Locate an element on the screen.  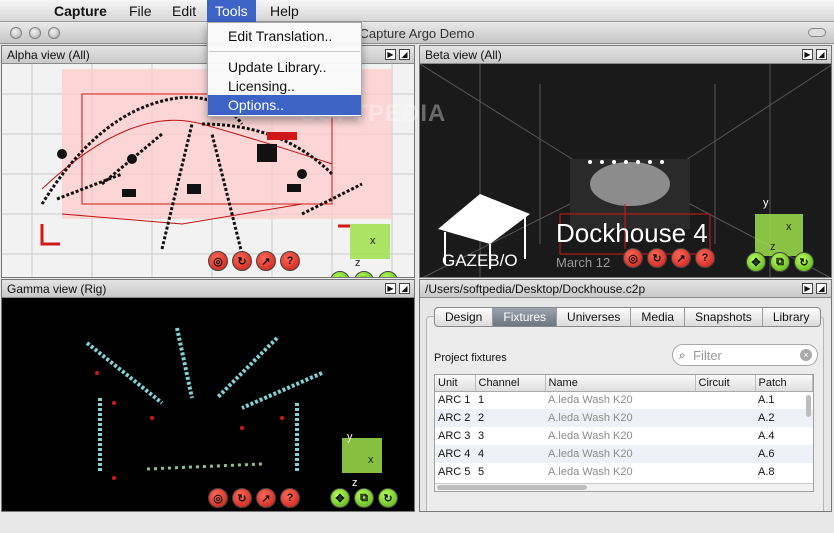
cell-unit: ARC 2 is located at coordinates (455, 418).